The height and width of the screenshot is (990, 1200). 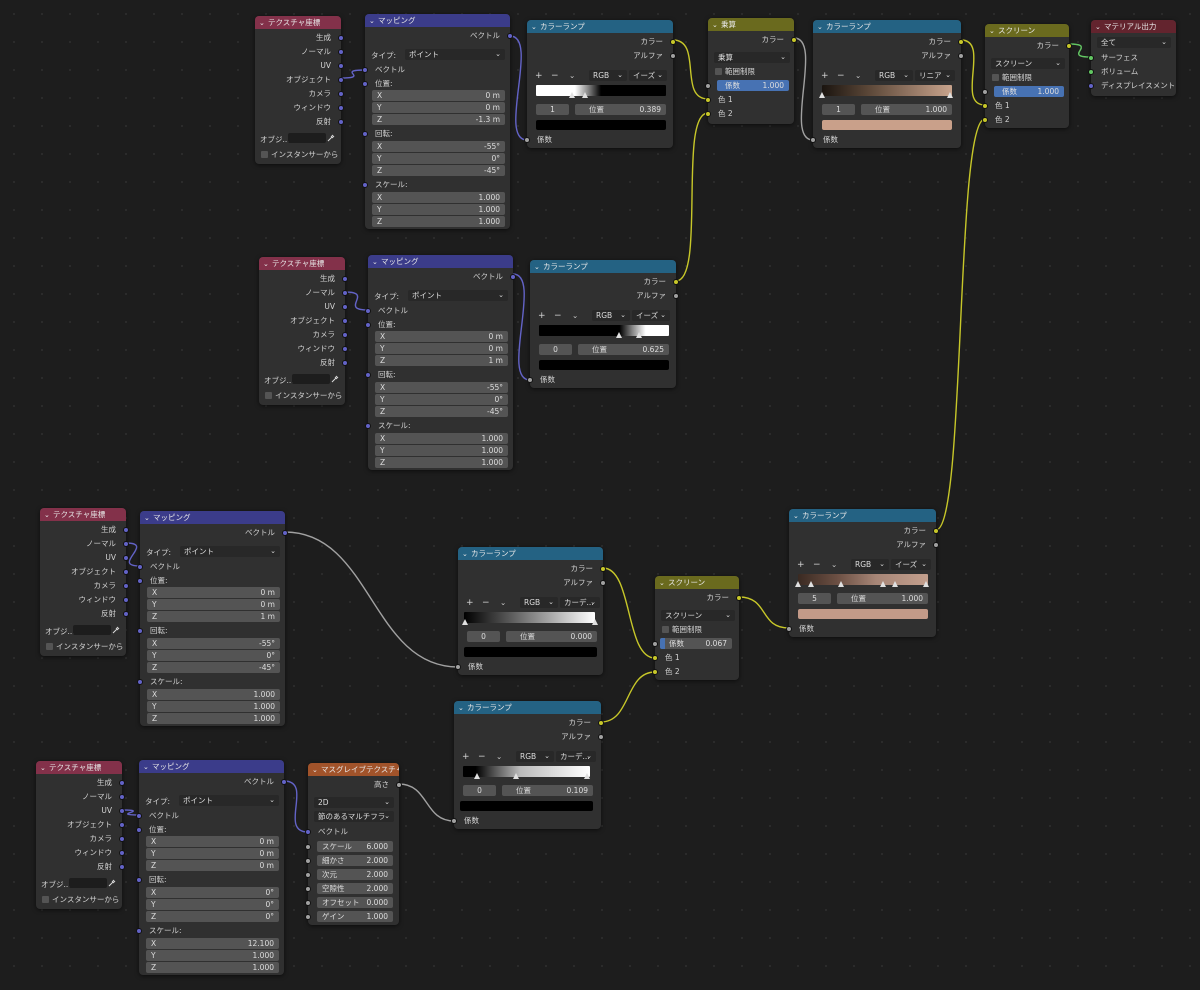 What do you see at coordinates (887, 90) in the screenshot?
I see `color-ramp-gradient` at bounding box center [887, 90].